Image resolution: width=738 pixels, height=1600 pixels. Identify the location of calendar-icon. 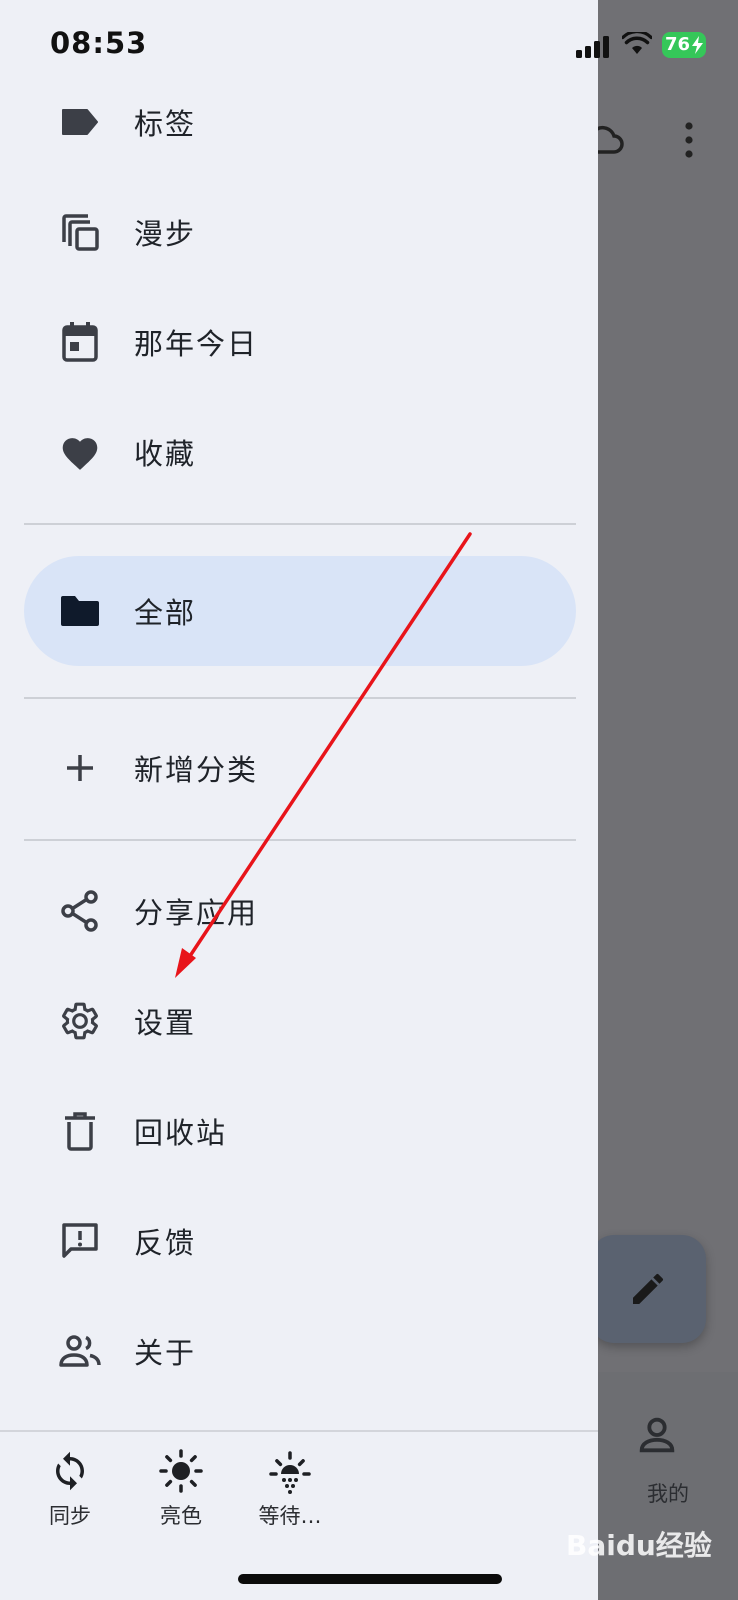
(80, 342).